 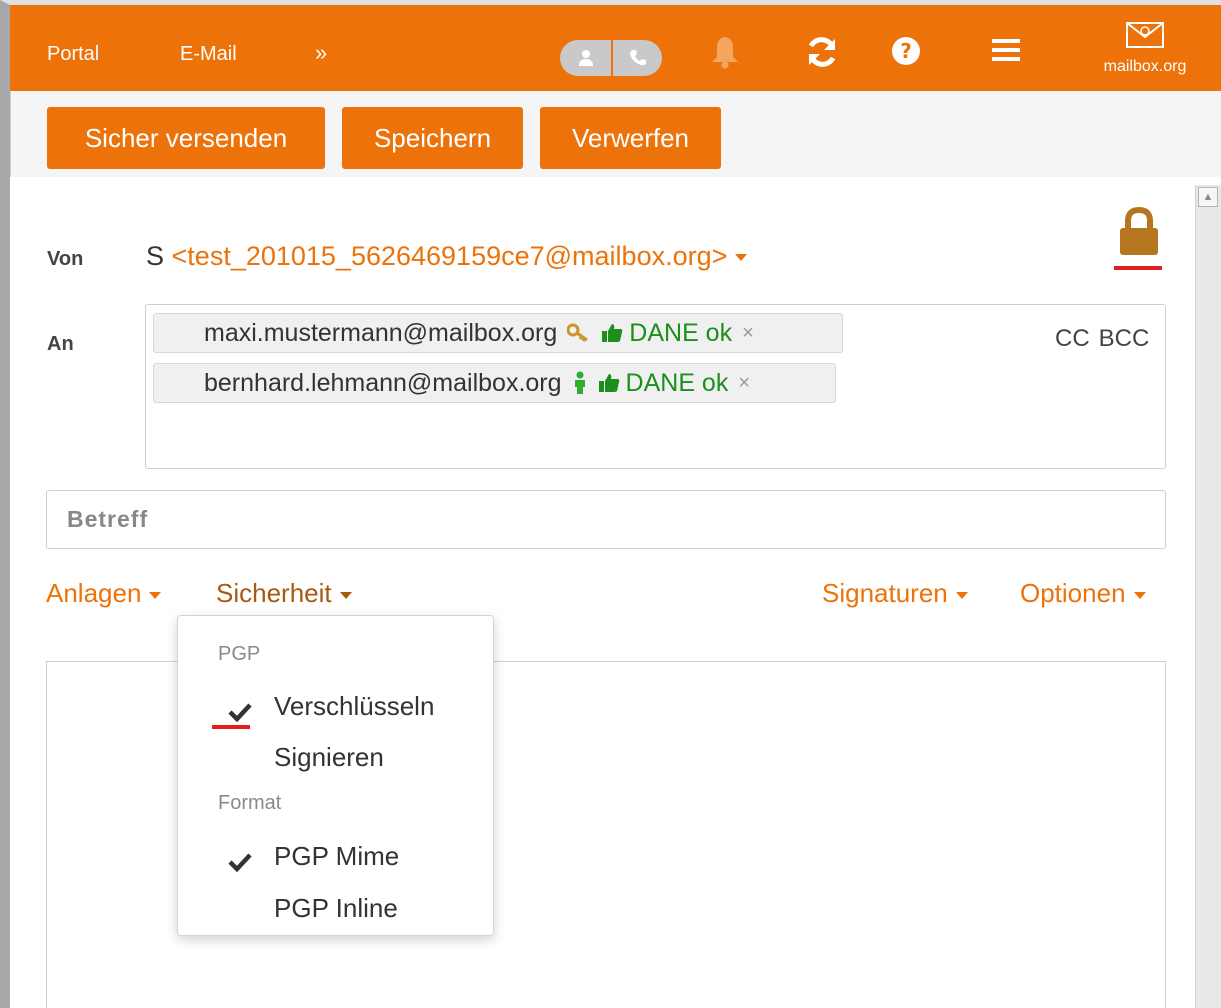 What do you see at coordinates (450, 256) in the screenshot?
I see `from-address: <test_201015_5626469159ce7@mailbox.org>` at bounding box center [450, 256].